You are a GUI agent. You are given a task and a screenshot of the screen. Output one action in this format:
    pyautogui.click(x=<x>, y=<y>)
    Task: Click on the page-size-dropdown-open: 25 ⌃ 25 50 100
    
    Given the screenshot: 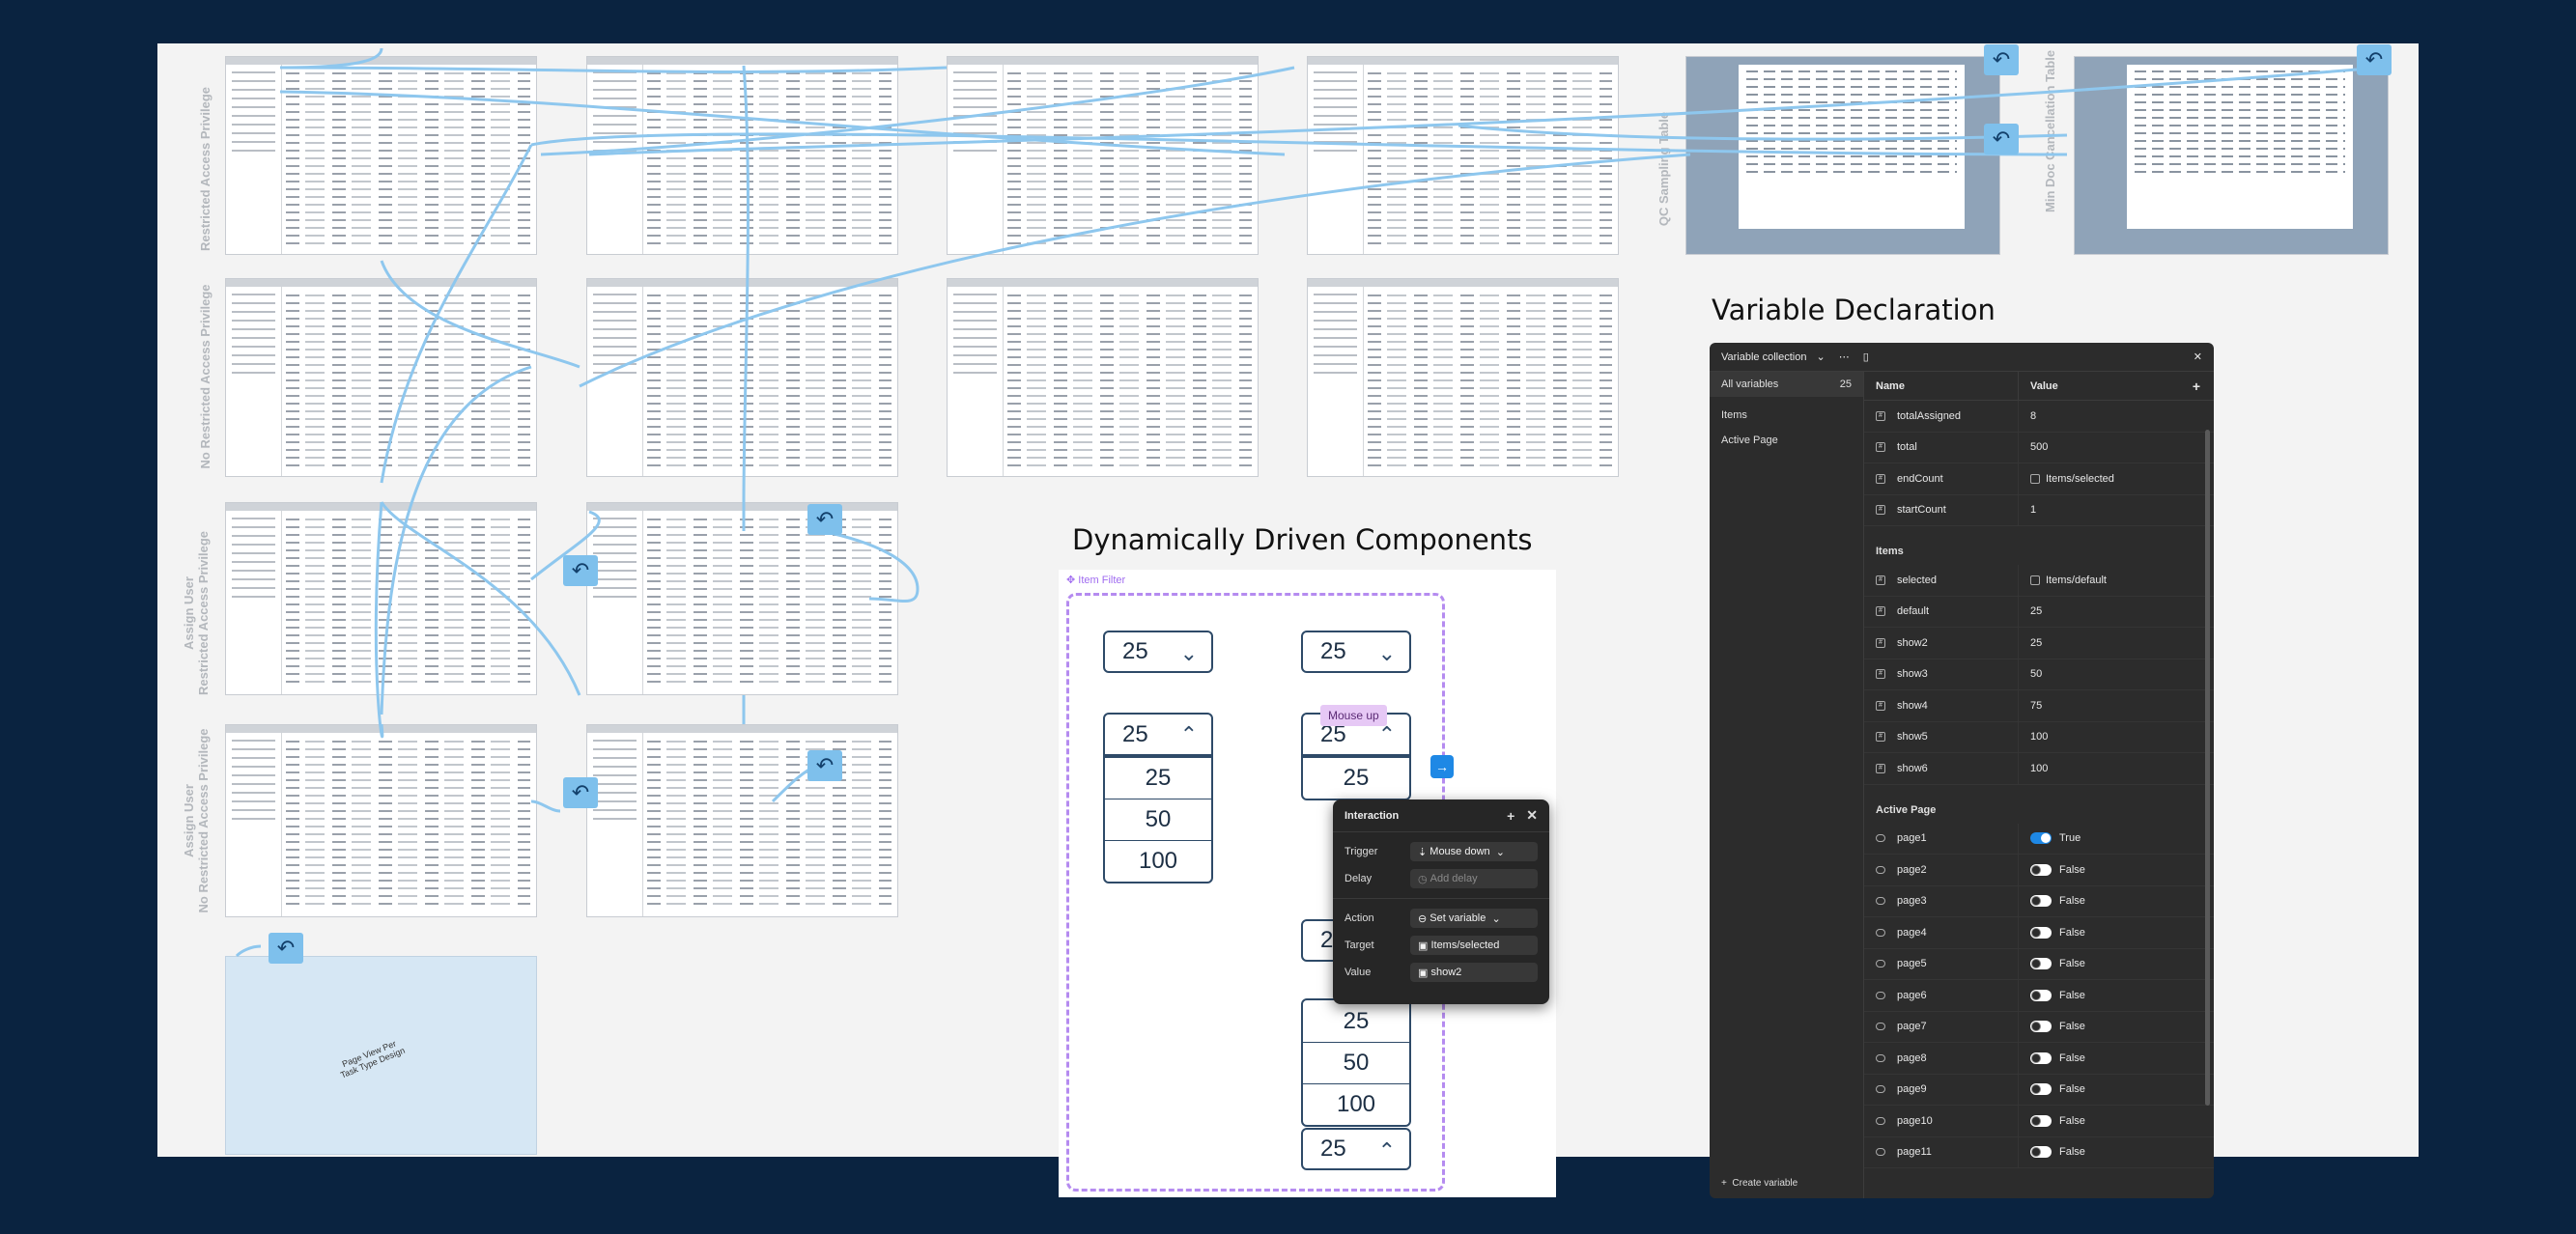 What is the action you would take?
    pyautogui.click(x=1158, y=798)
    